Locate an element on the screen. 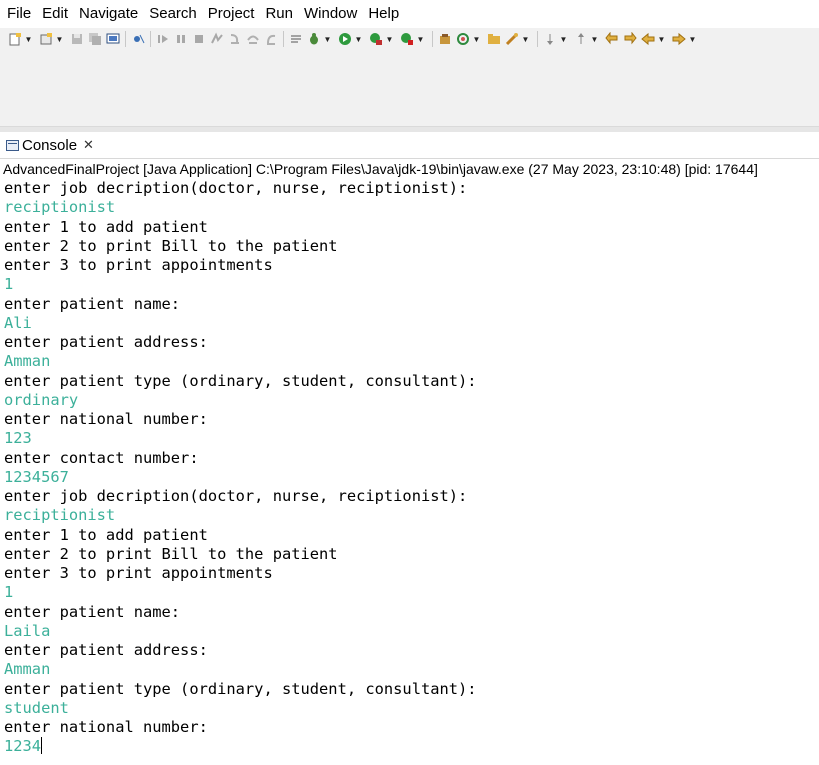 The width and height of the screenshot is (819, 765). step-return-icon is located at coordinates (271, 39).